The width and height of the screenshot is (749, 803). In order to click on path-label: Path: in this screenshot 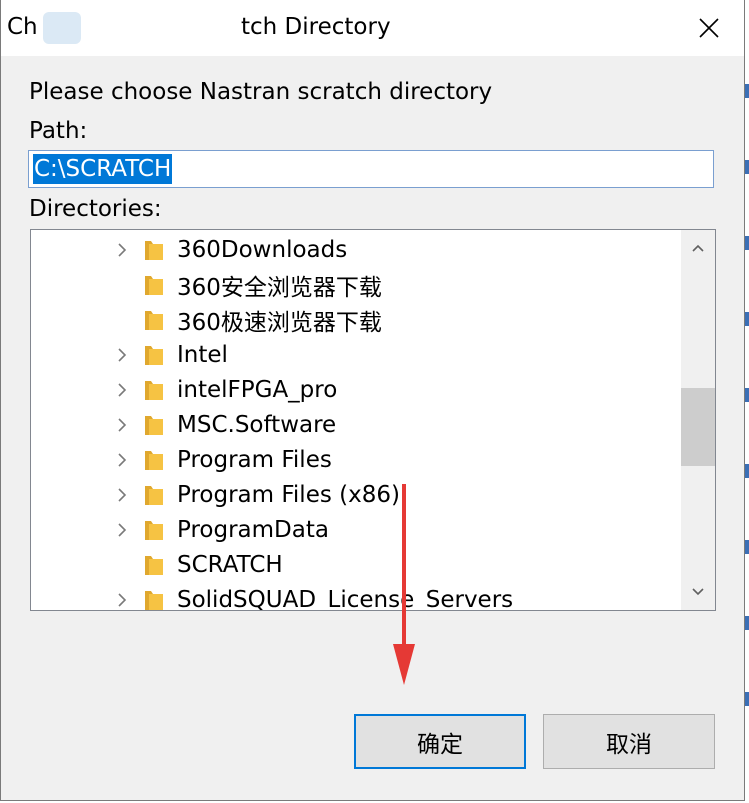, I will do `click(58, 131)`.